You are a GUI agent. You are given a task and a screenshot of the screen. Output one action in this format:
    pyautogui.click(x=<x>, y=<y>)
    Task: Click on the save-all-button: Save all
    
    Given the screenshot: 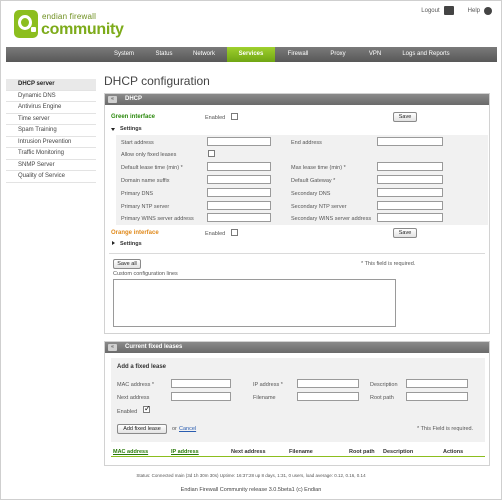 What is the action you would take?
    pyautogui.click(x=127, y=264)
    